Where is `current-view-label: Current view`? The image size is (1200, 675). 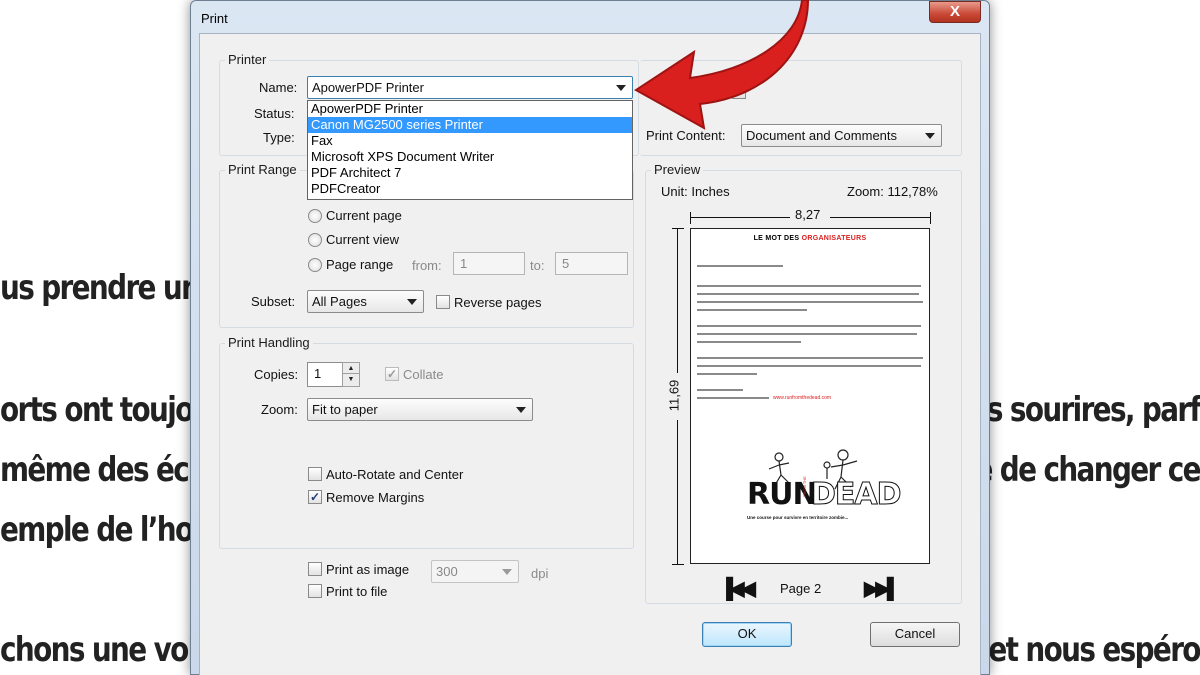
current-view-label: Current view is located at coordinates (362, 239).